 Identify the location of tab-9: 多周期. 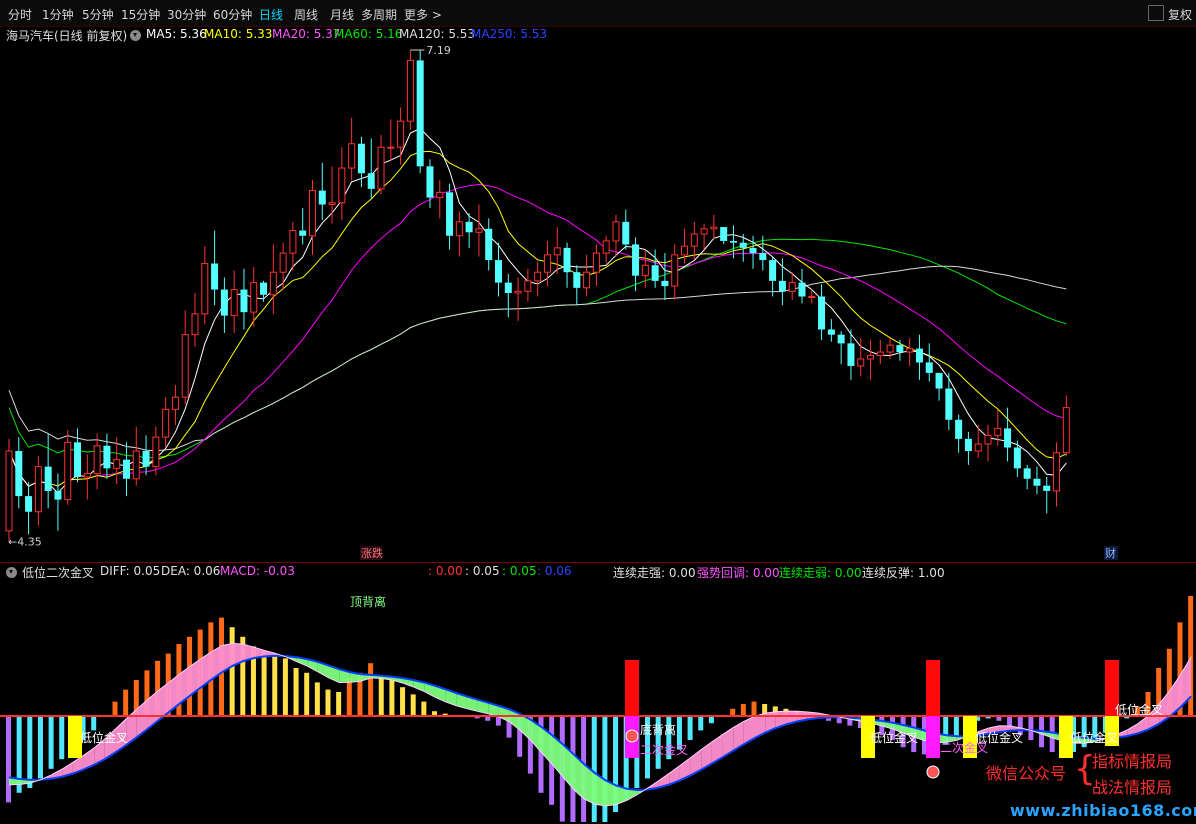
(379, 14).